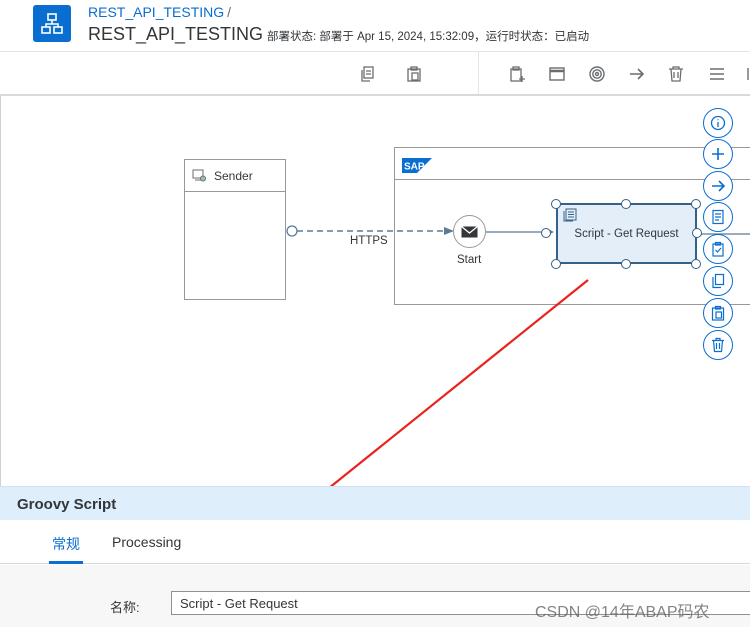 The height and width of the screenshot is (627, 750). I want to click on delete-button, so click(718, 345).